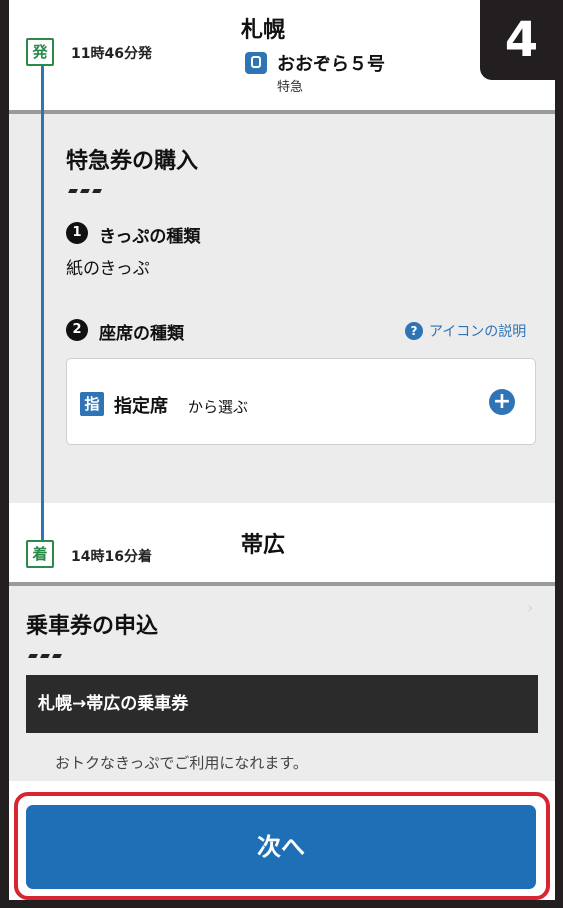 The height and width of the screenshot is (908, 563). I want to click on chevron-right-icon: ›, so click(530, 607).